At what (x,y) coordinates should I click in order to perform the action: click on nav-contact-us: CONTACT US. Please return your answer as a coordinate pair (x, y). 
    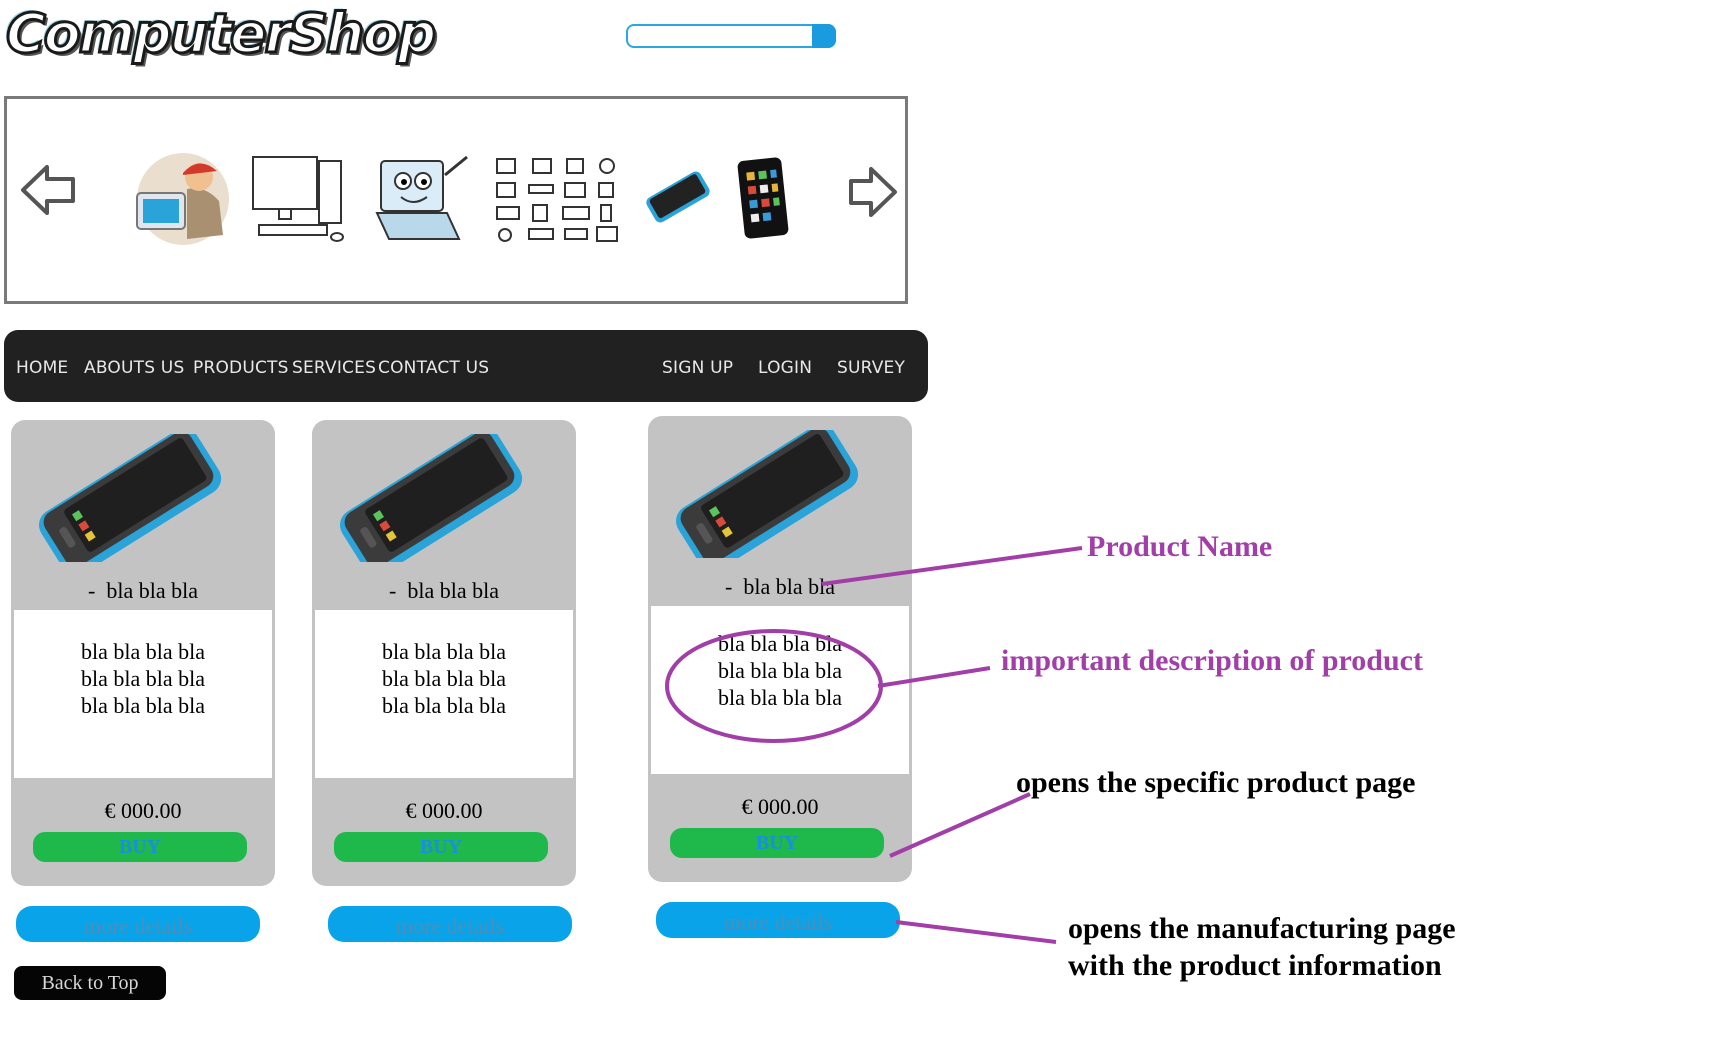
    Looking at the image, I should click on (433, 368).